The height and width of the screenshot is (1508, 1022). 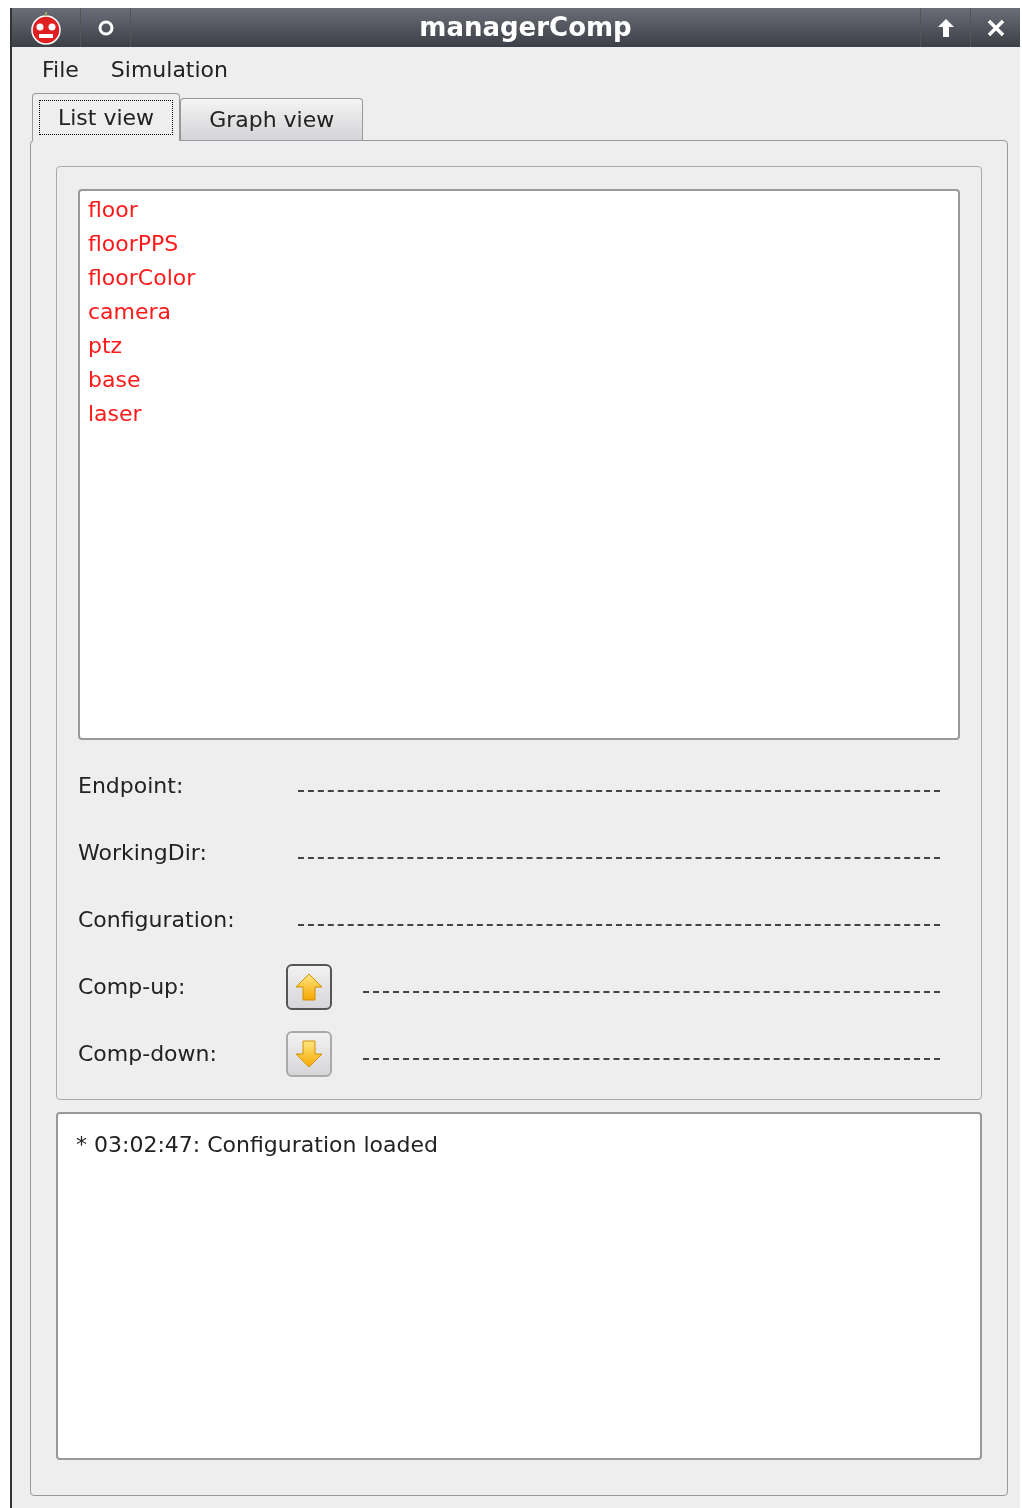 I want to click on field-label: Configuration:, so click(x=157, y=920).